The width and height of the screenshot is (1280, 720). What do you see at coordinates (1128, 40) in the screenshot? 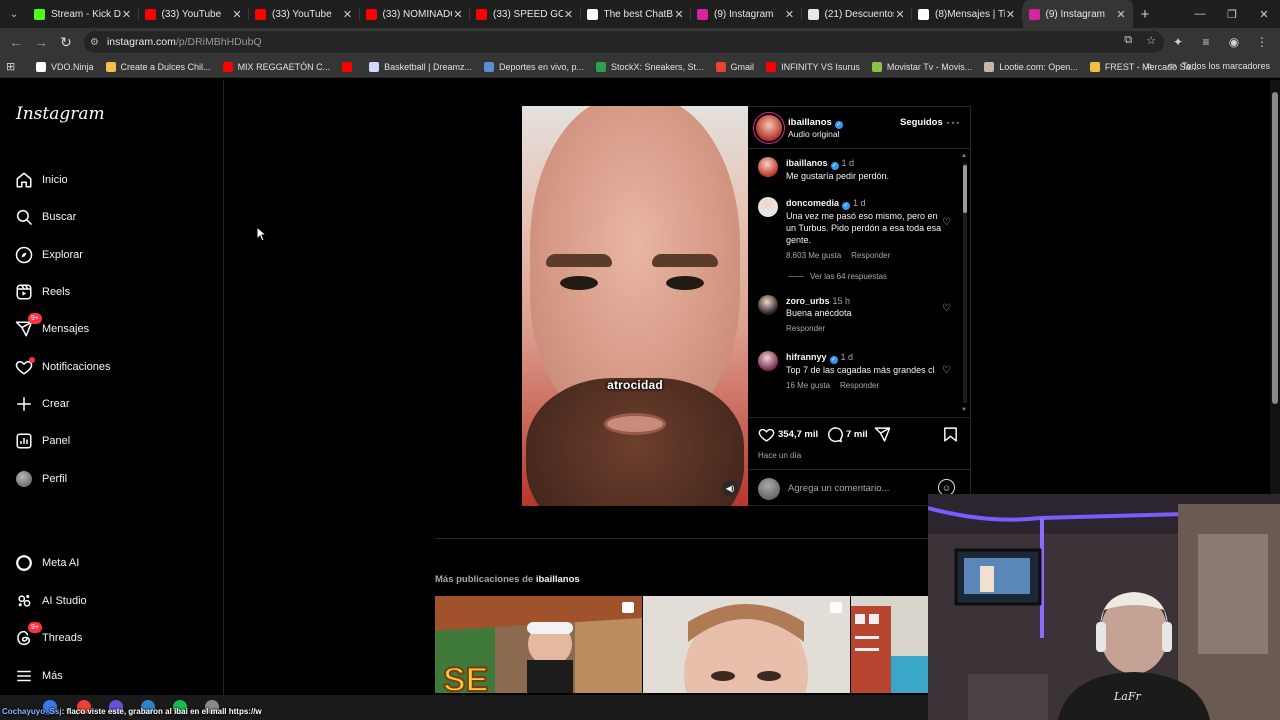
I see `install-app-icon: ⧉` at bounding box center [1128, 40].